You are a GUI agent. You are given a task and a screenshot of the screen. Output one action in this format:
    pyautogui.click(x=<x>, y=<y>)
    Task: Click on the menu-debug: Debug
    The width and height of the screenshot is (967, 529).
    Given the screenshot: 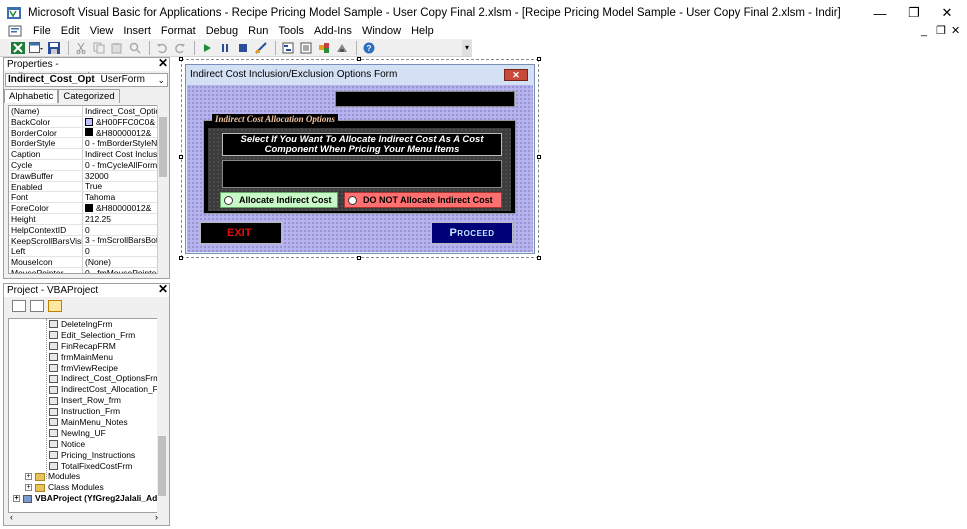 What is the action you would take?
    pyautogui.click(x=222, y=31)
    